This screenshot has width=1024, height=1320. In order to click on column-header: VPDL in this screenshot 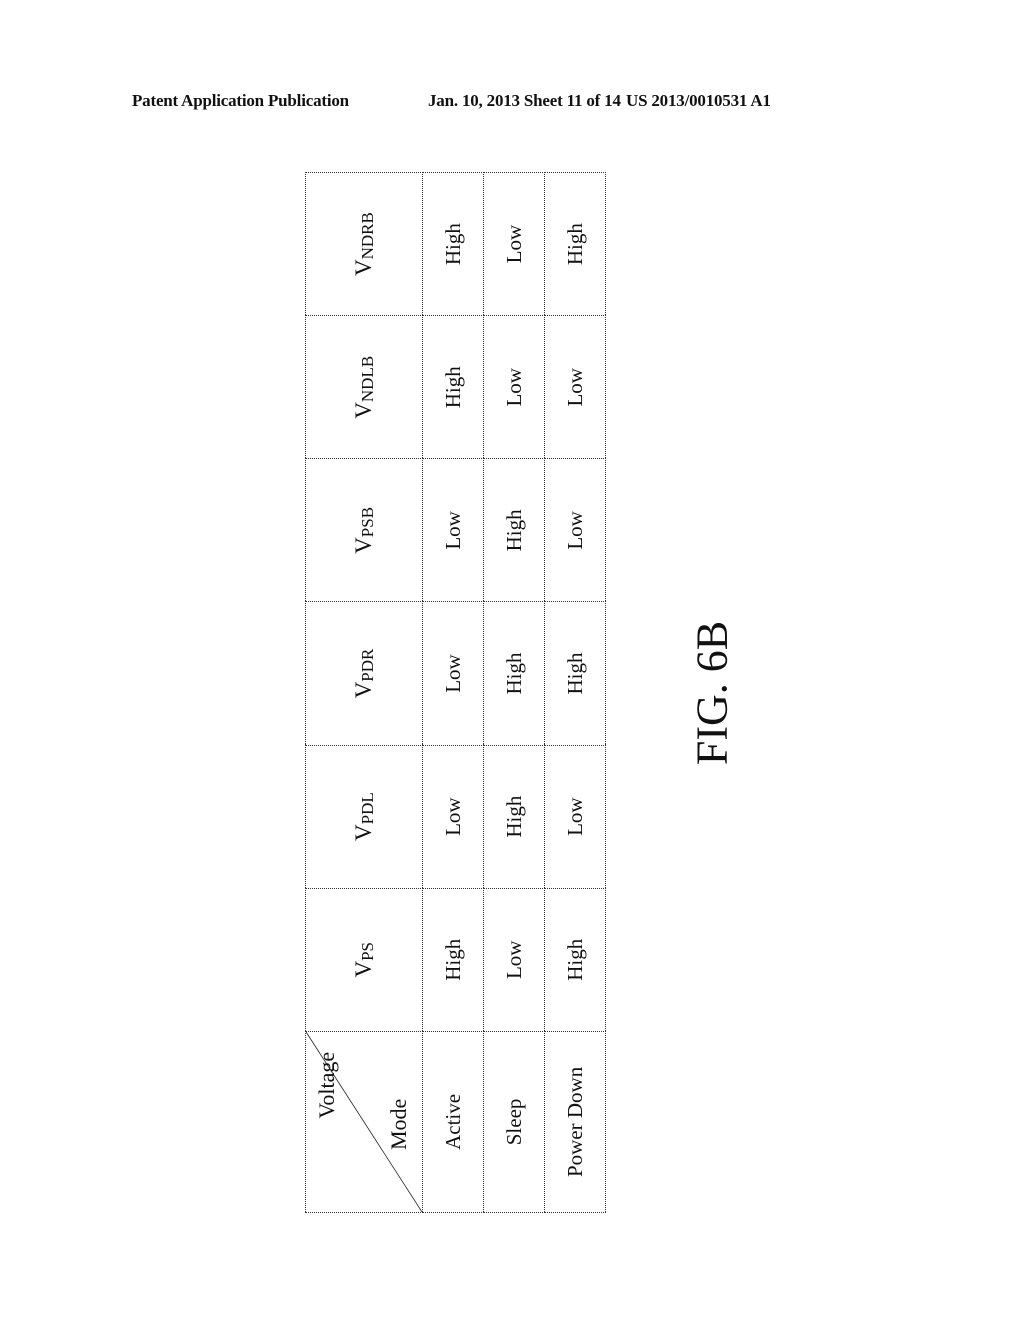, I will do `click(364, 817)`.